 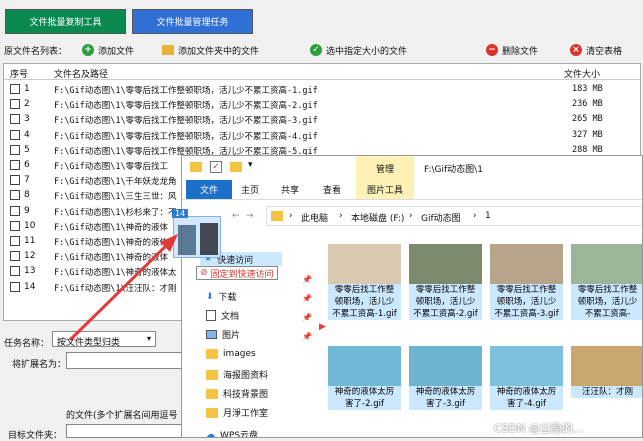 I want to click on delete-file-button: − 删除文件, so click(x=512, y=50).